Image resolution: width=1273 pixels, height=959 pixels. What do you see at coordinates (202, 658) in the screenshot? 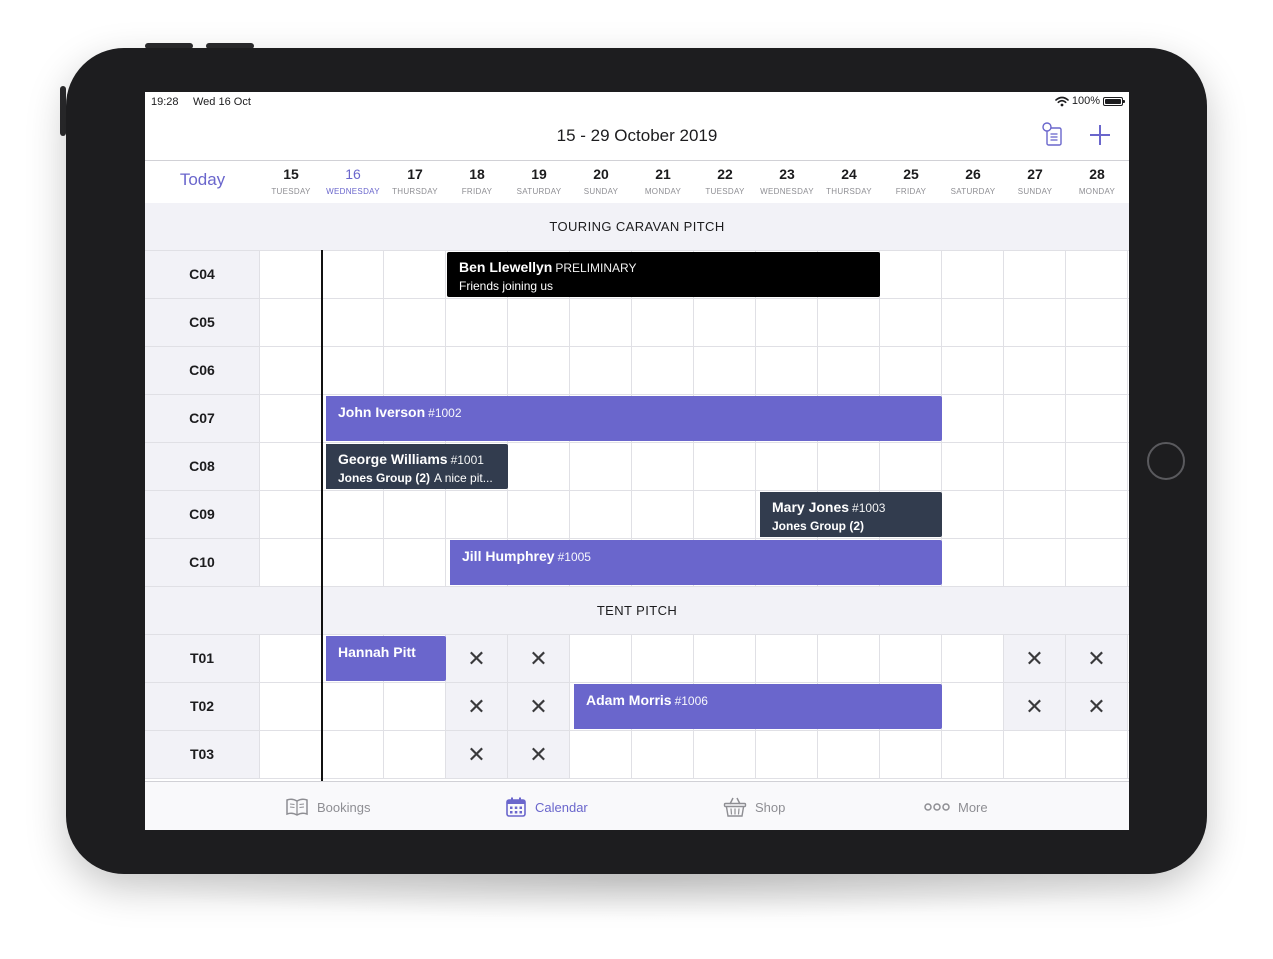
I see `pitch-label: T01` at bounding box center [202, 658].